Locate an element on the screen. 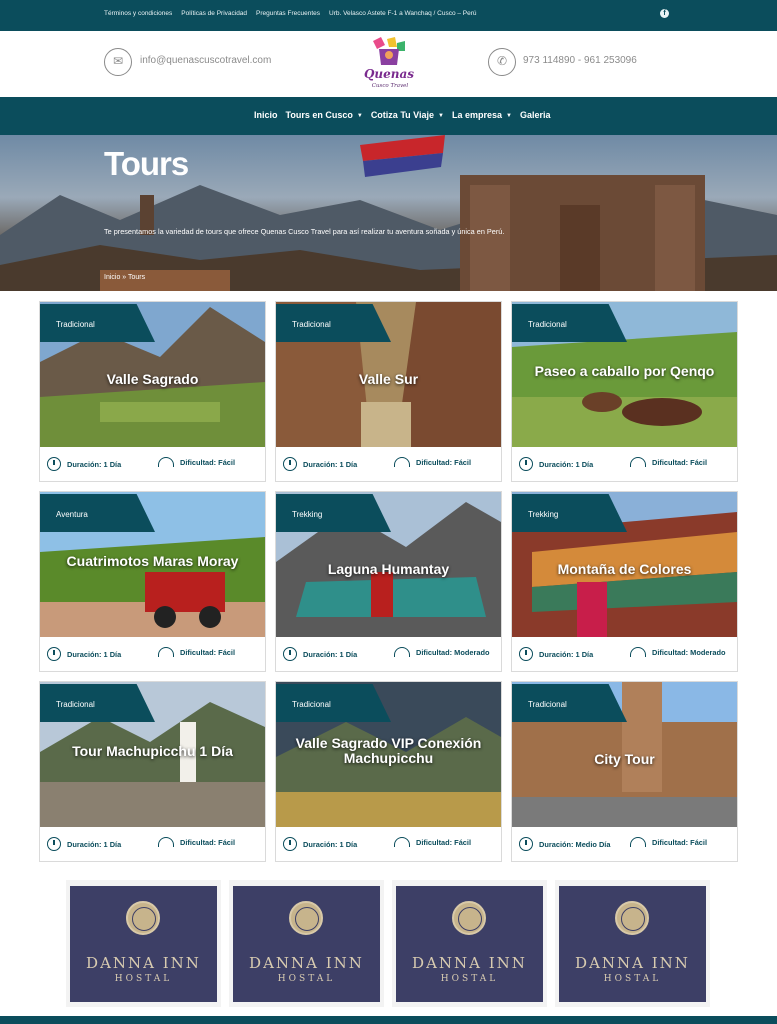 The width and height of the screenshot is (777, 1024). tour-title: City Tour is located at coordinates (624, 759).